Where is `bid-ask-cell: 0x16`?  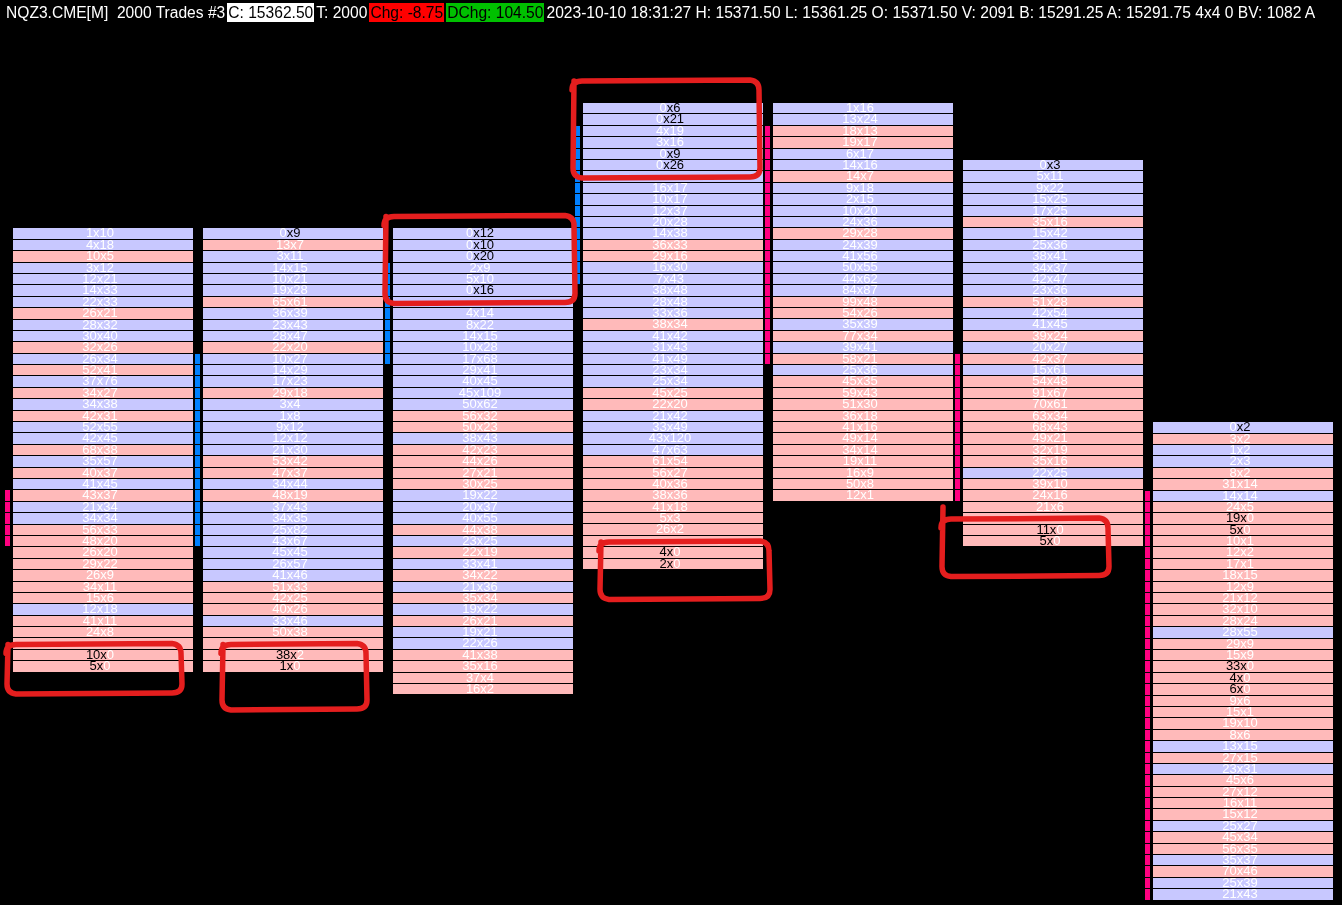 bid-ask-cell: 0x16 is located at coordinates (483, 290).